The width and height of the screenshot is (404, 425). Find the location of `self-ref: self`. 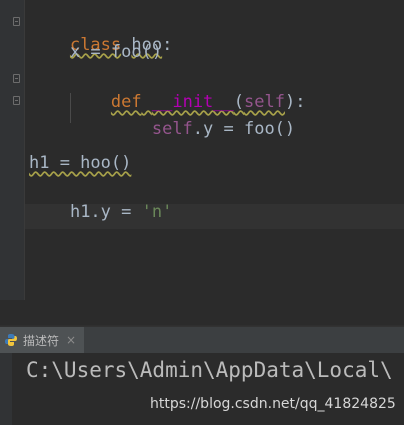

self-ref: self is located at coordinates (172, 129).